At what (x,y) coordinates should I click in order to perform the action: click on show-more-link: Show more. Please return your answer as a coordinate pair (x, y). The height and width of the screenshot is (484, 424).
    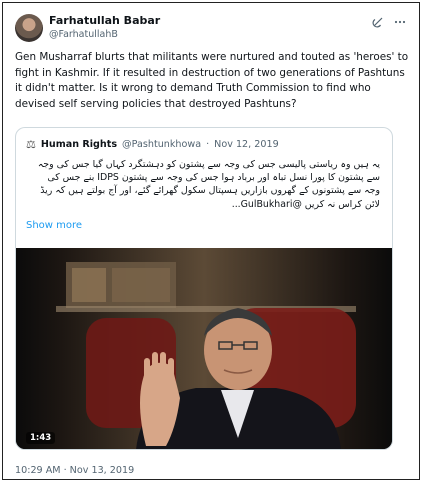
    Looking at the image, I should click on (54, 225).